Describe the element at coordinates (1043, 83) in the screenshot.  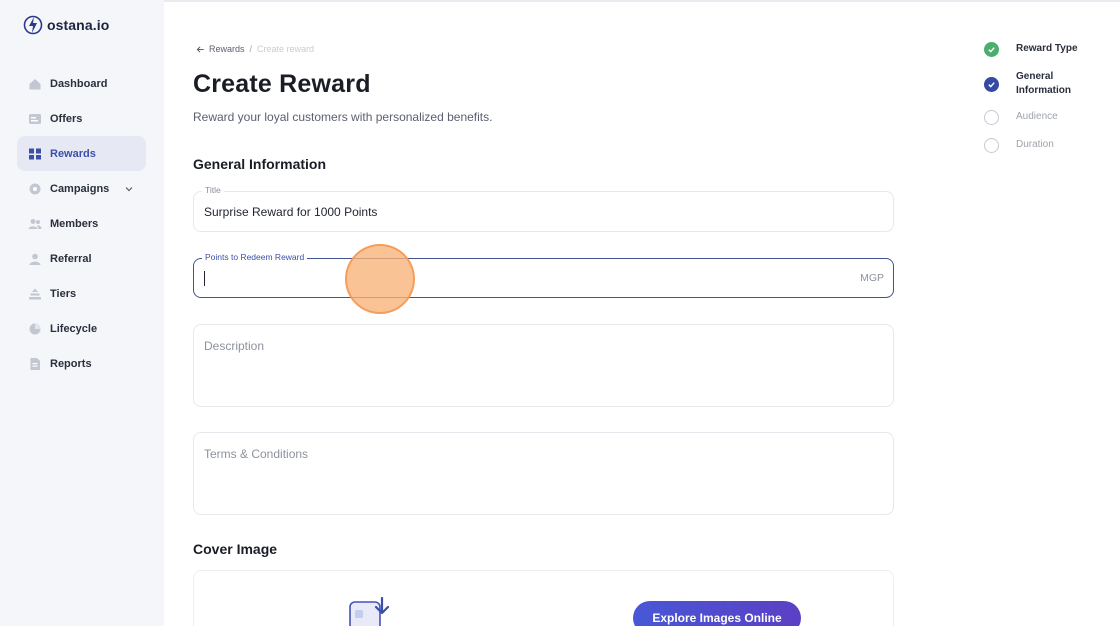
I see `step-label: General Information` at that location.